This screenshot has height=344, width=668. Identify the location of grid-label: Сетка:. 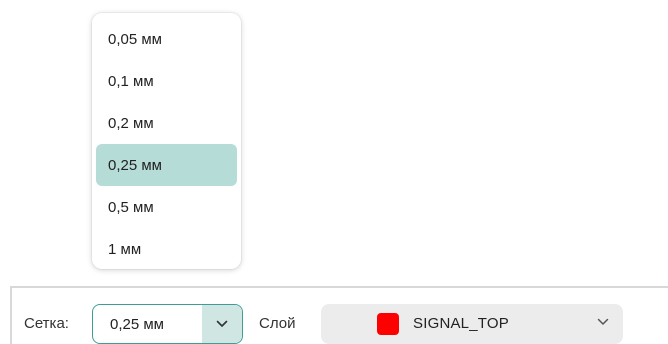
(46, 323).